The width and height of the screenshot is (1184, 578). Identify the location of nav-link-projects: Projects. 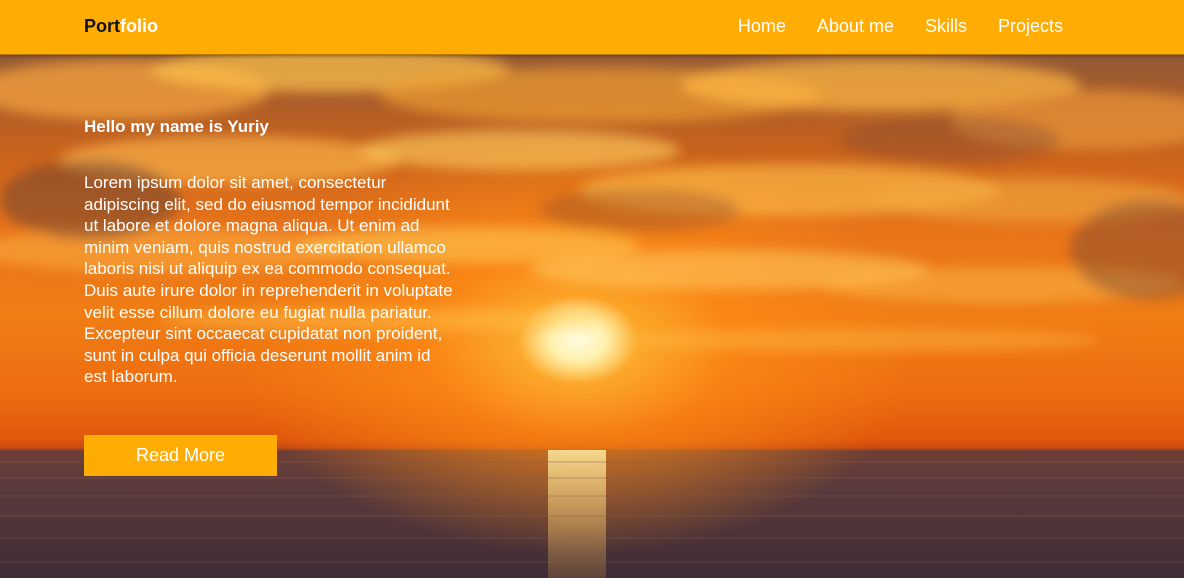
(1030, 26).